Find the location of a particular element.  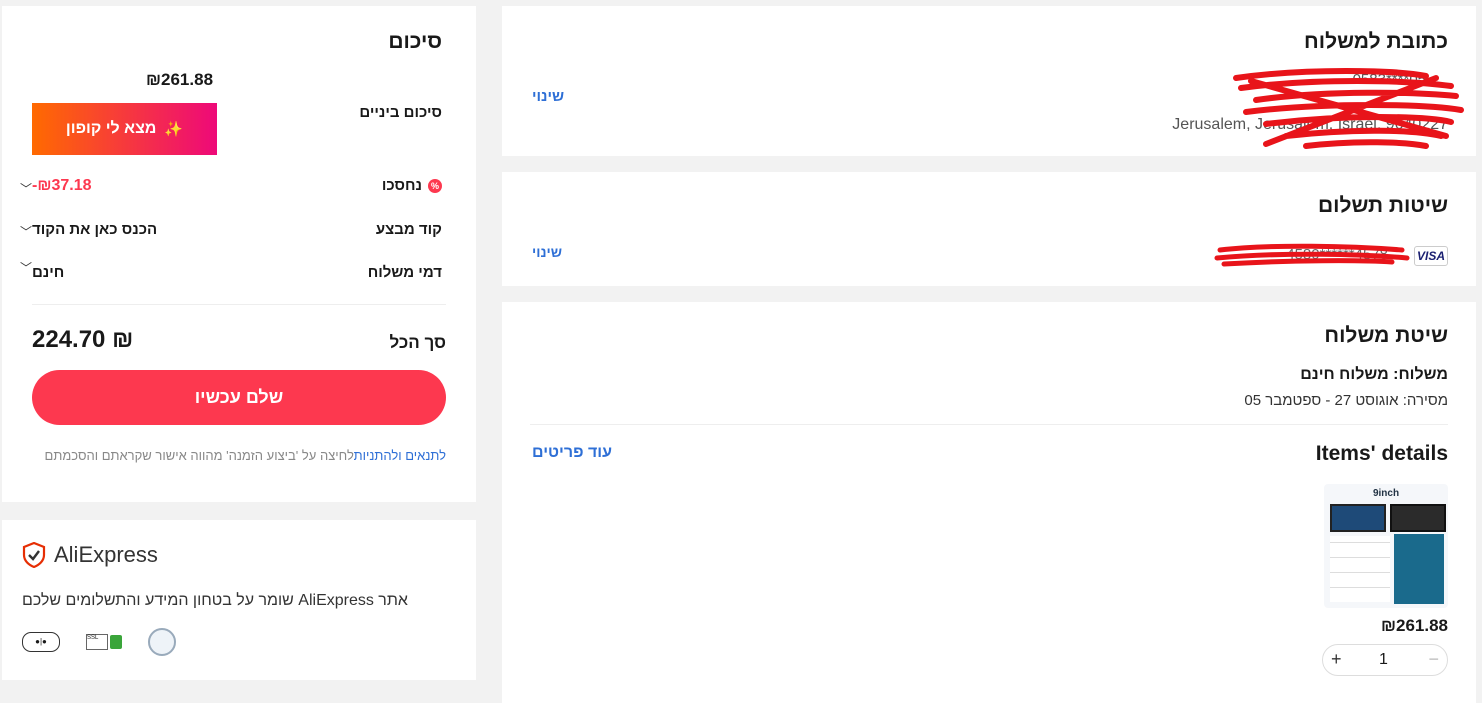

promo-code-label: קוד מבצע is located at coordinates (408, 229).